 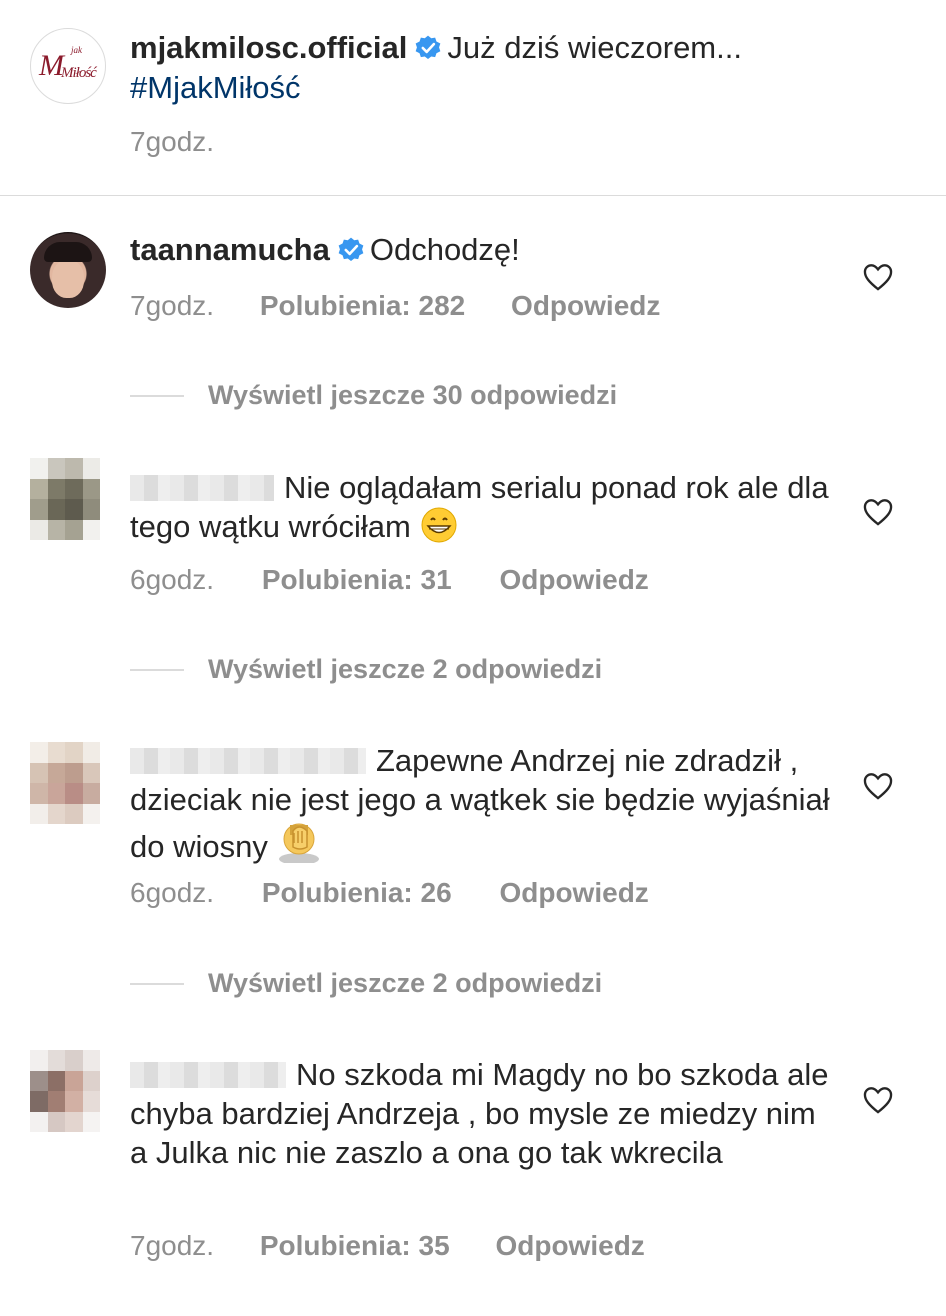 I want to click on comment-text: taannamucha Odchodzę!, so click(x=325, y=250).